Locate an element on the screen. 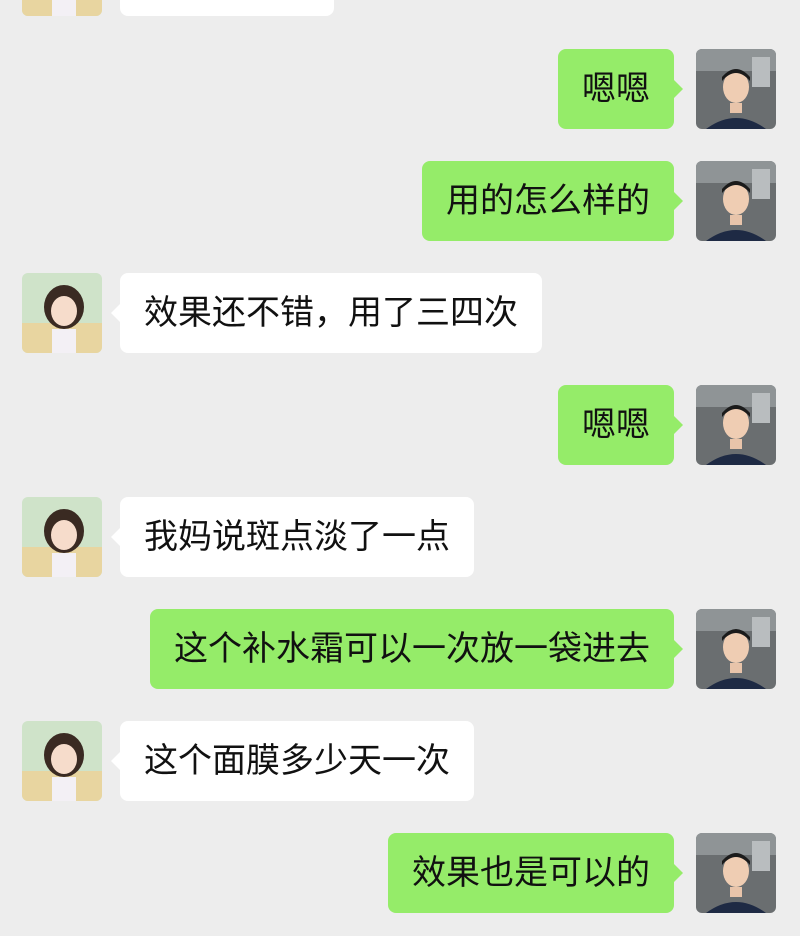 This screenshot has width=800, height=936. message-bubble-outgoing: 效果也是可以的 is located at coordinates (535, 873).